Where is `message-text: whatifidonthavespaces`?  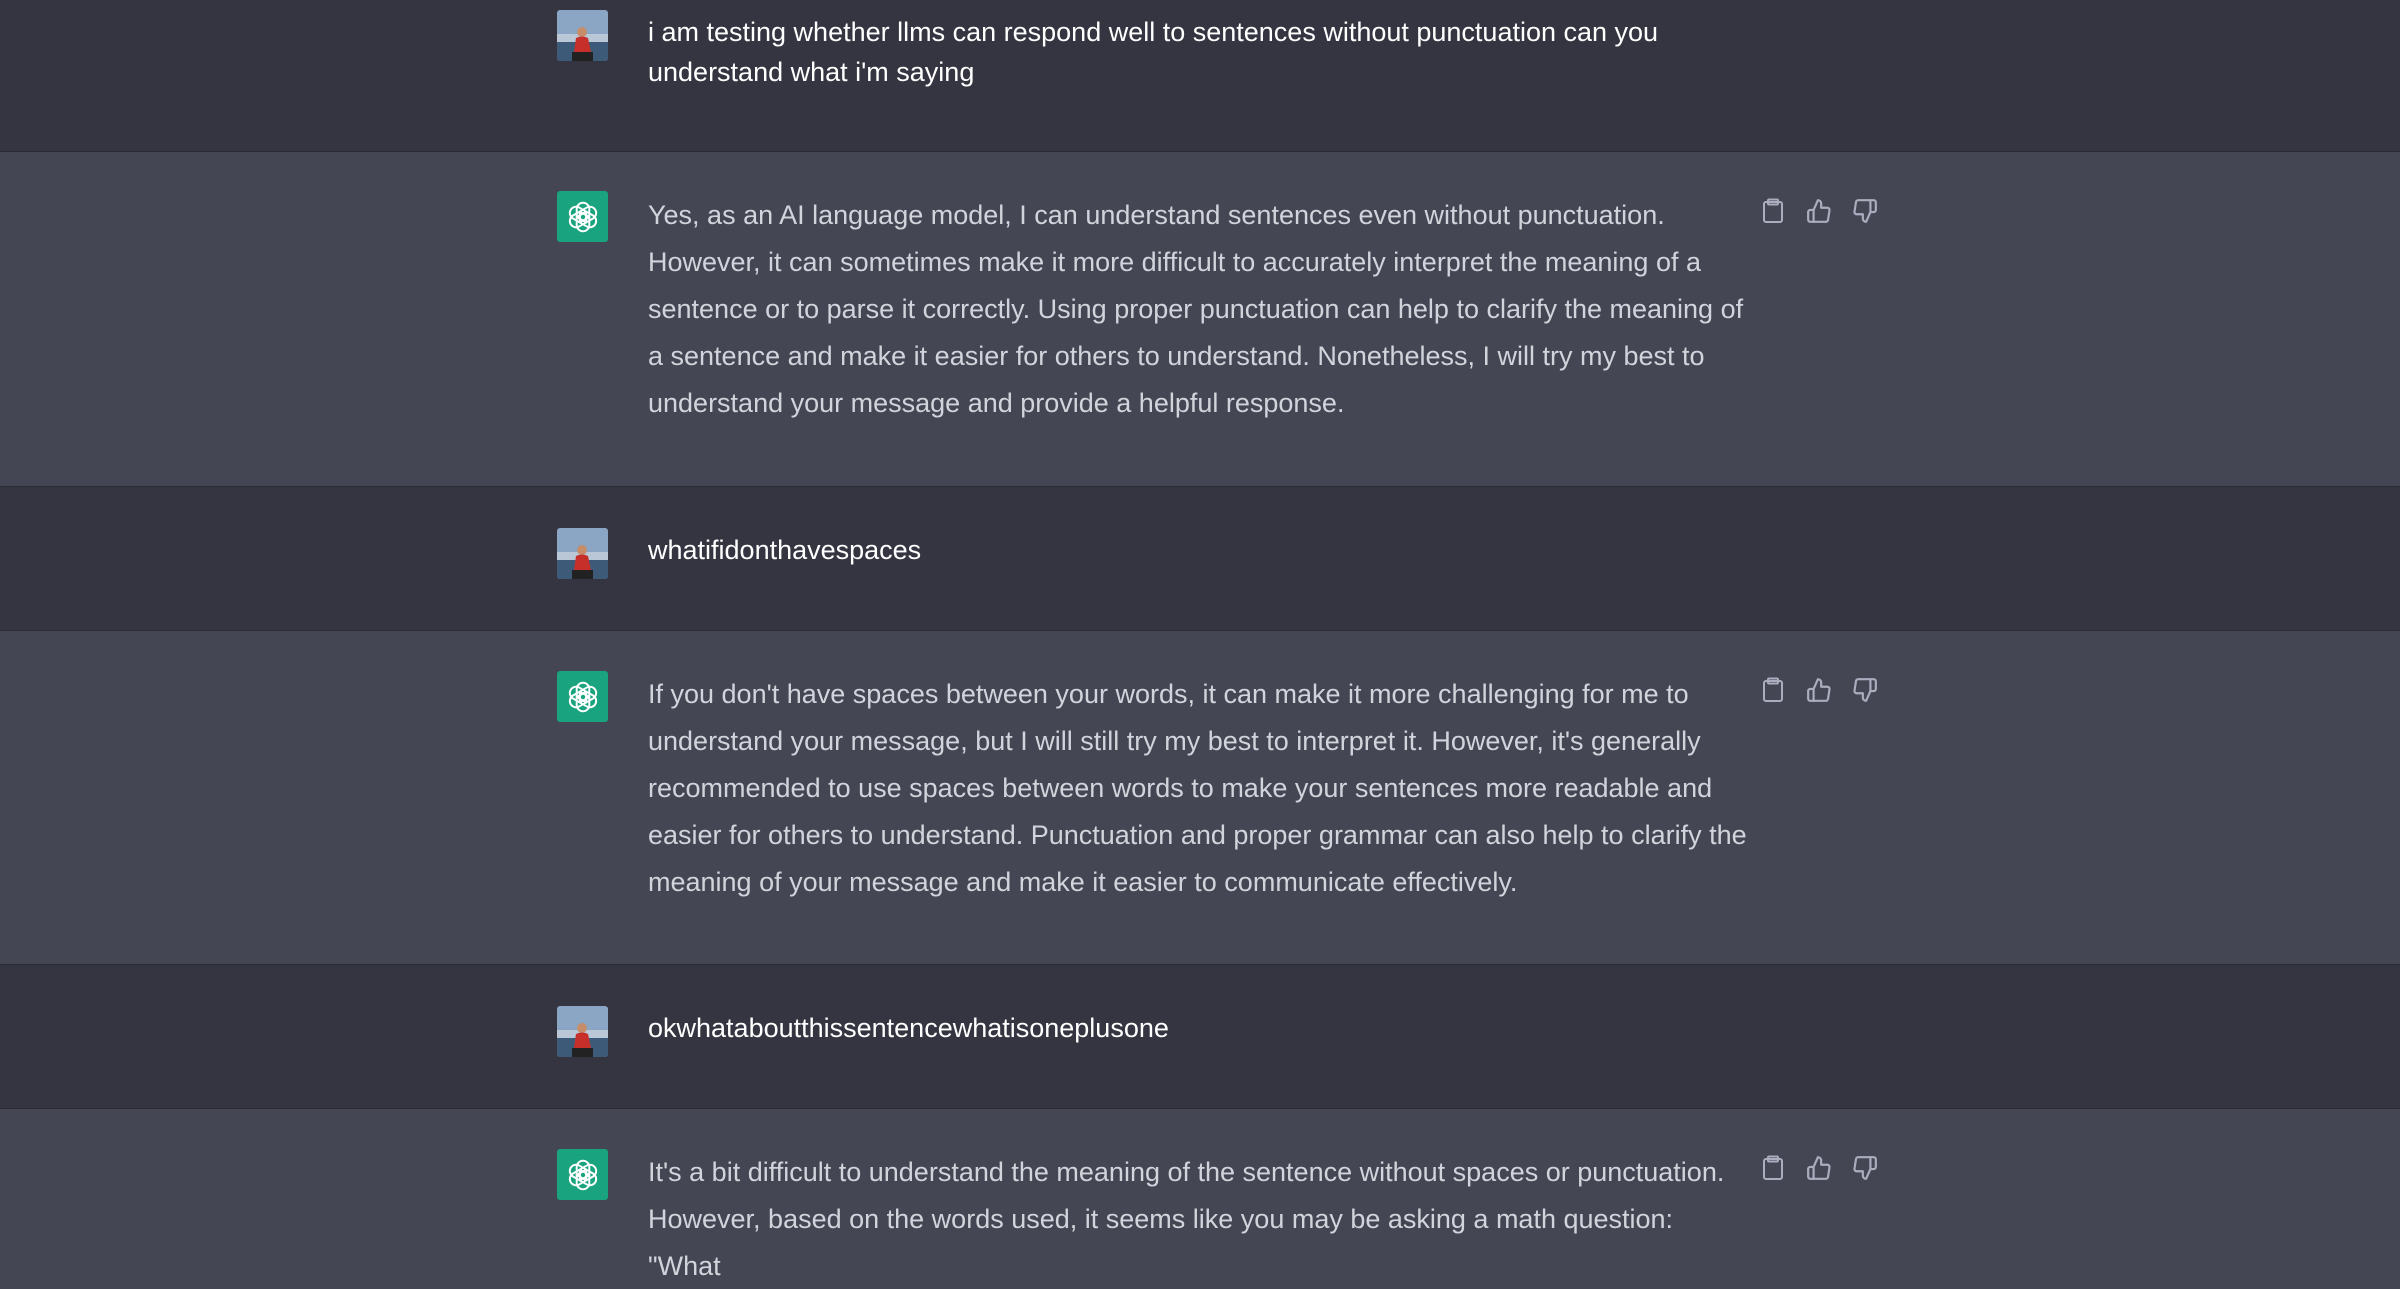
message-text: whatifidonthavespaces is located at coordinates (785, 550).